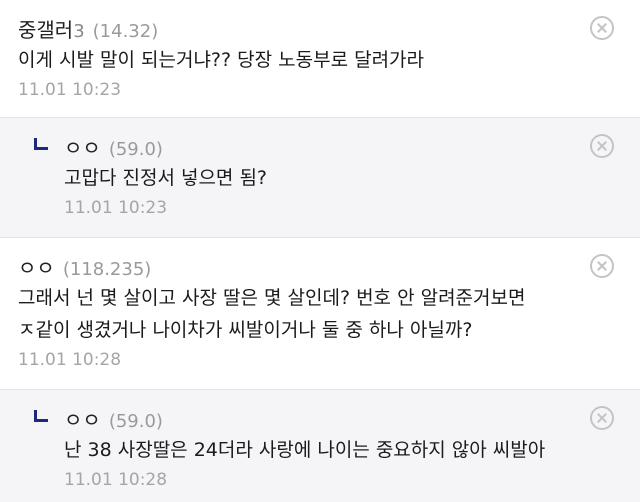 This screenshot has width=640, height=502. Describe the element at coordinates (125, 31) in the screenshot. I see `comment-ip: (14.32)` at that location.